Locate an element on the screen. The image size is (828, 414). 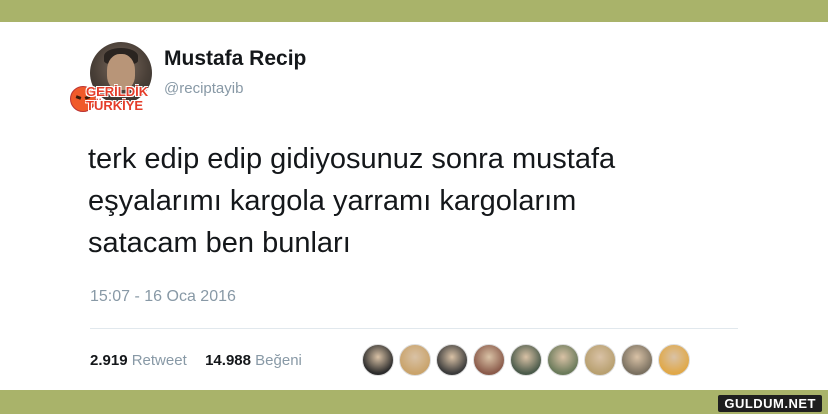
geridik-turkiye-logo: GERİLDİK TÜRKİYE is located at coordinates (120, 100).